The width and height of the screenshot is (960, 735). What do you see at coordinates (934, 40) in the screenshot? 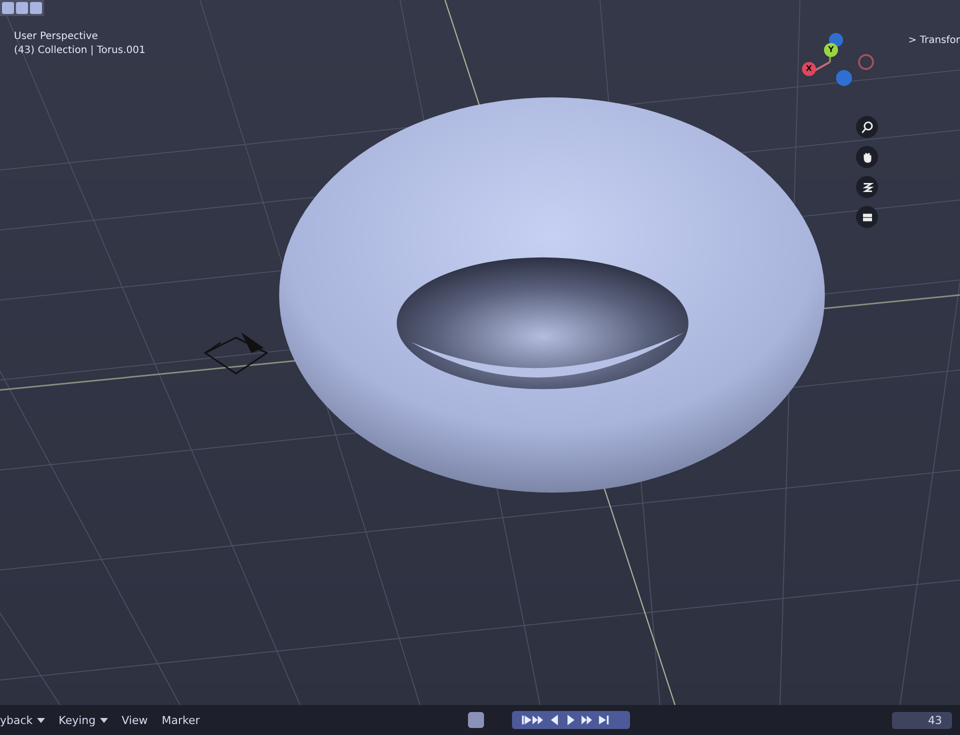
I see `sidebar-tab: > Transfor` at bounding box center [934, 40].